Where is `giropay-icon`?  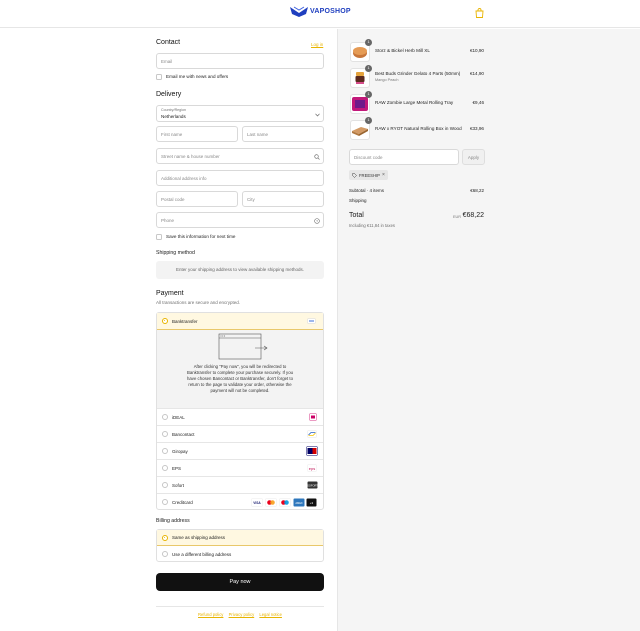 giropay-icon is located at coordinates (312, 451).